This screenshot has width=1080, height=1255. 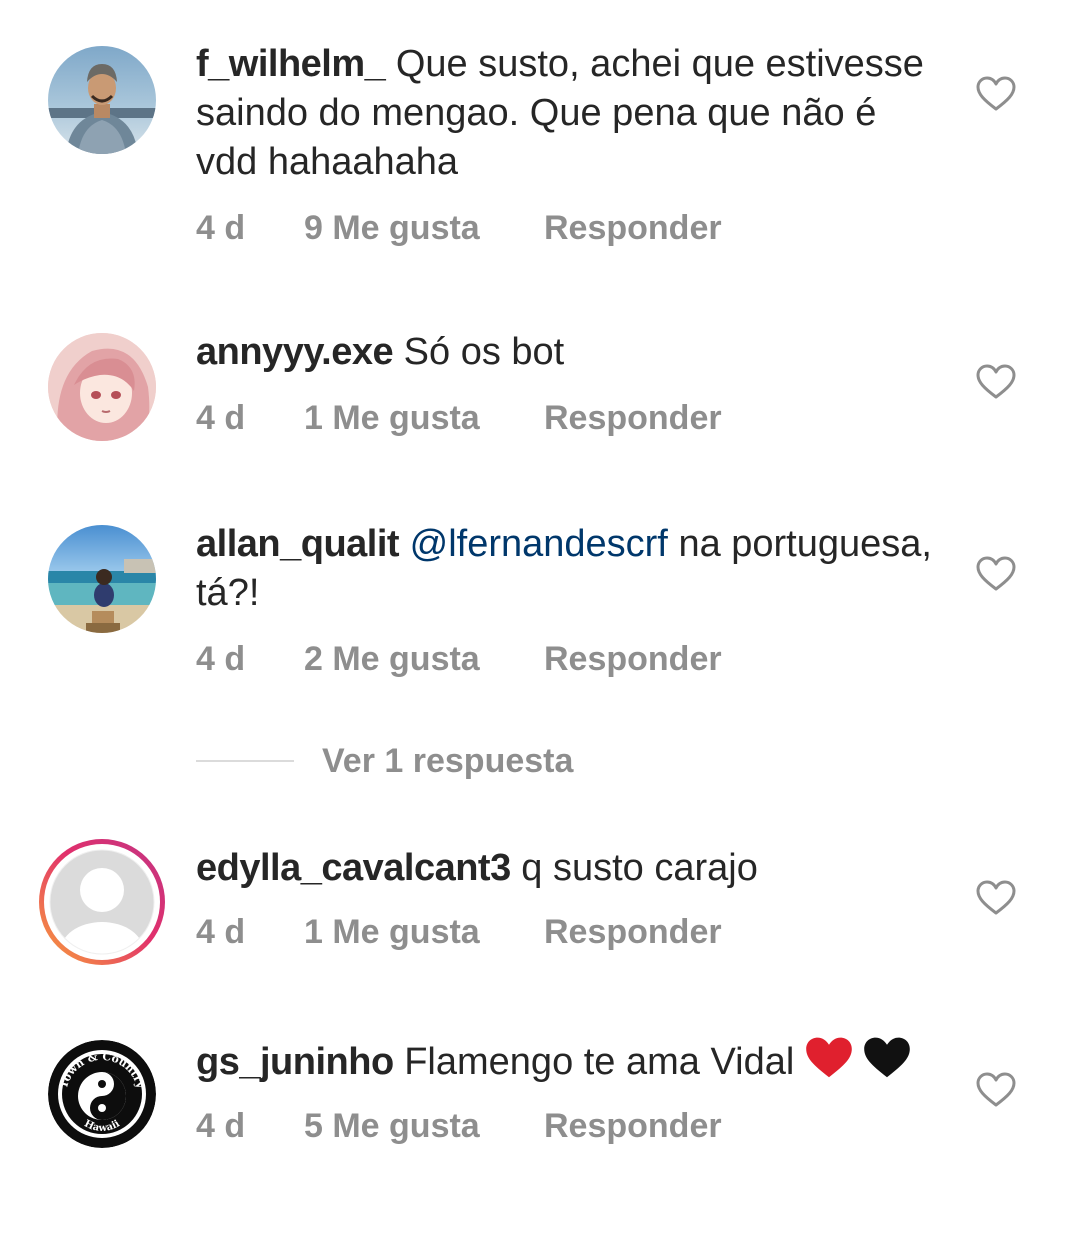 I want to click on story-ring-avatar, so click(x=102, y=902).